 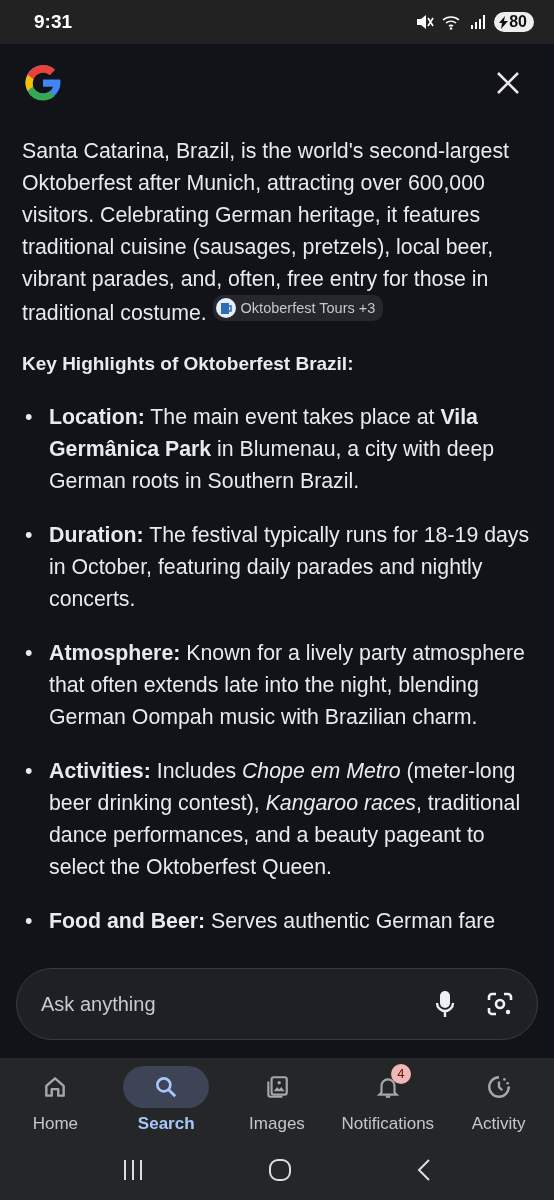 What do you see at coordinates (166, 1100) in the screenshot?
I see `nav-tab: Search` at bounding box center [166, 1100].